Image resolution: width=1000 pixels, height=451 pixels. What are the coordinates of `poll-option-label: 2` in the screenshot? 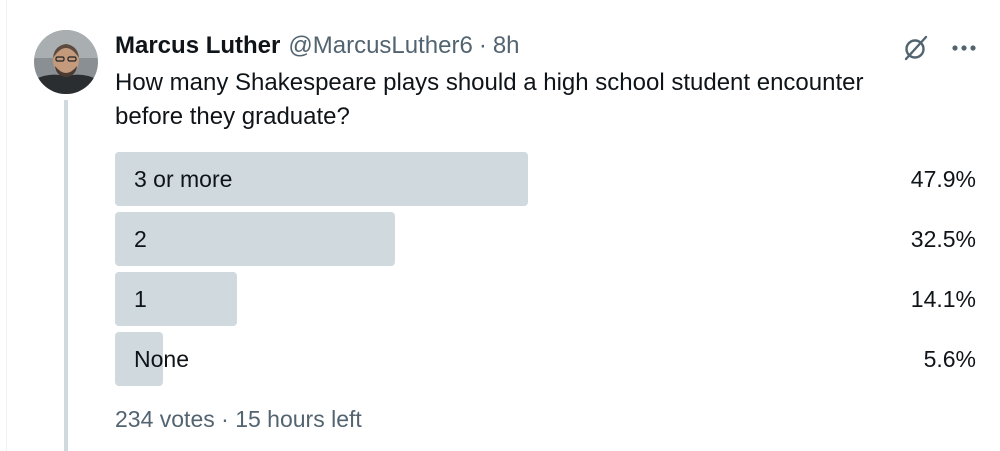 It's located at (140, 239).